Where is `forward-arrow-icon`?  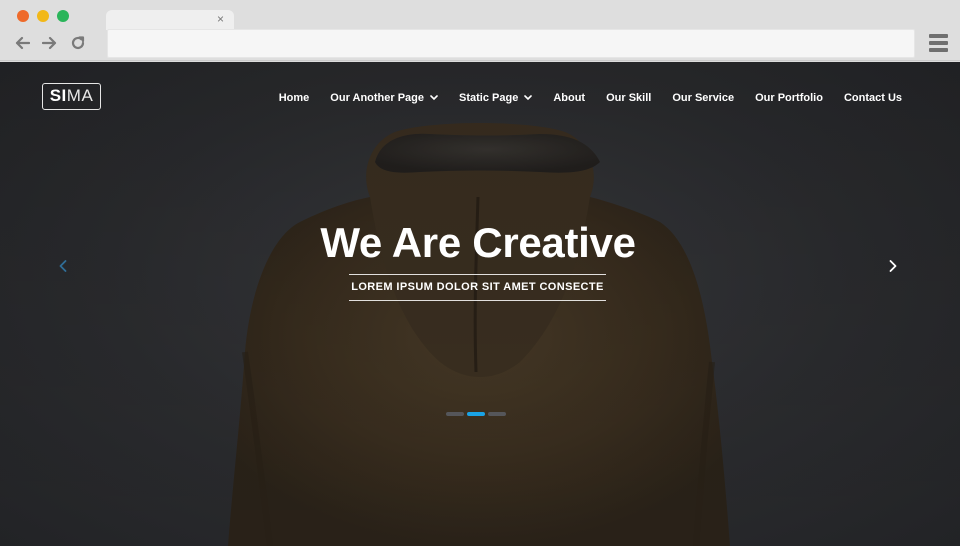
forward-arrow-icon is located at coordinates (50, 43).